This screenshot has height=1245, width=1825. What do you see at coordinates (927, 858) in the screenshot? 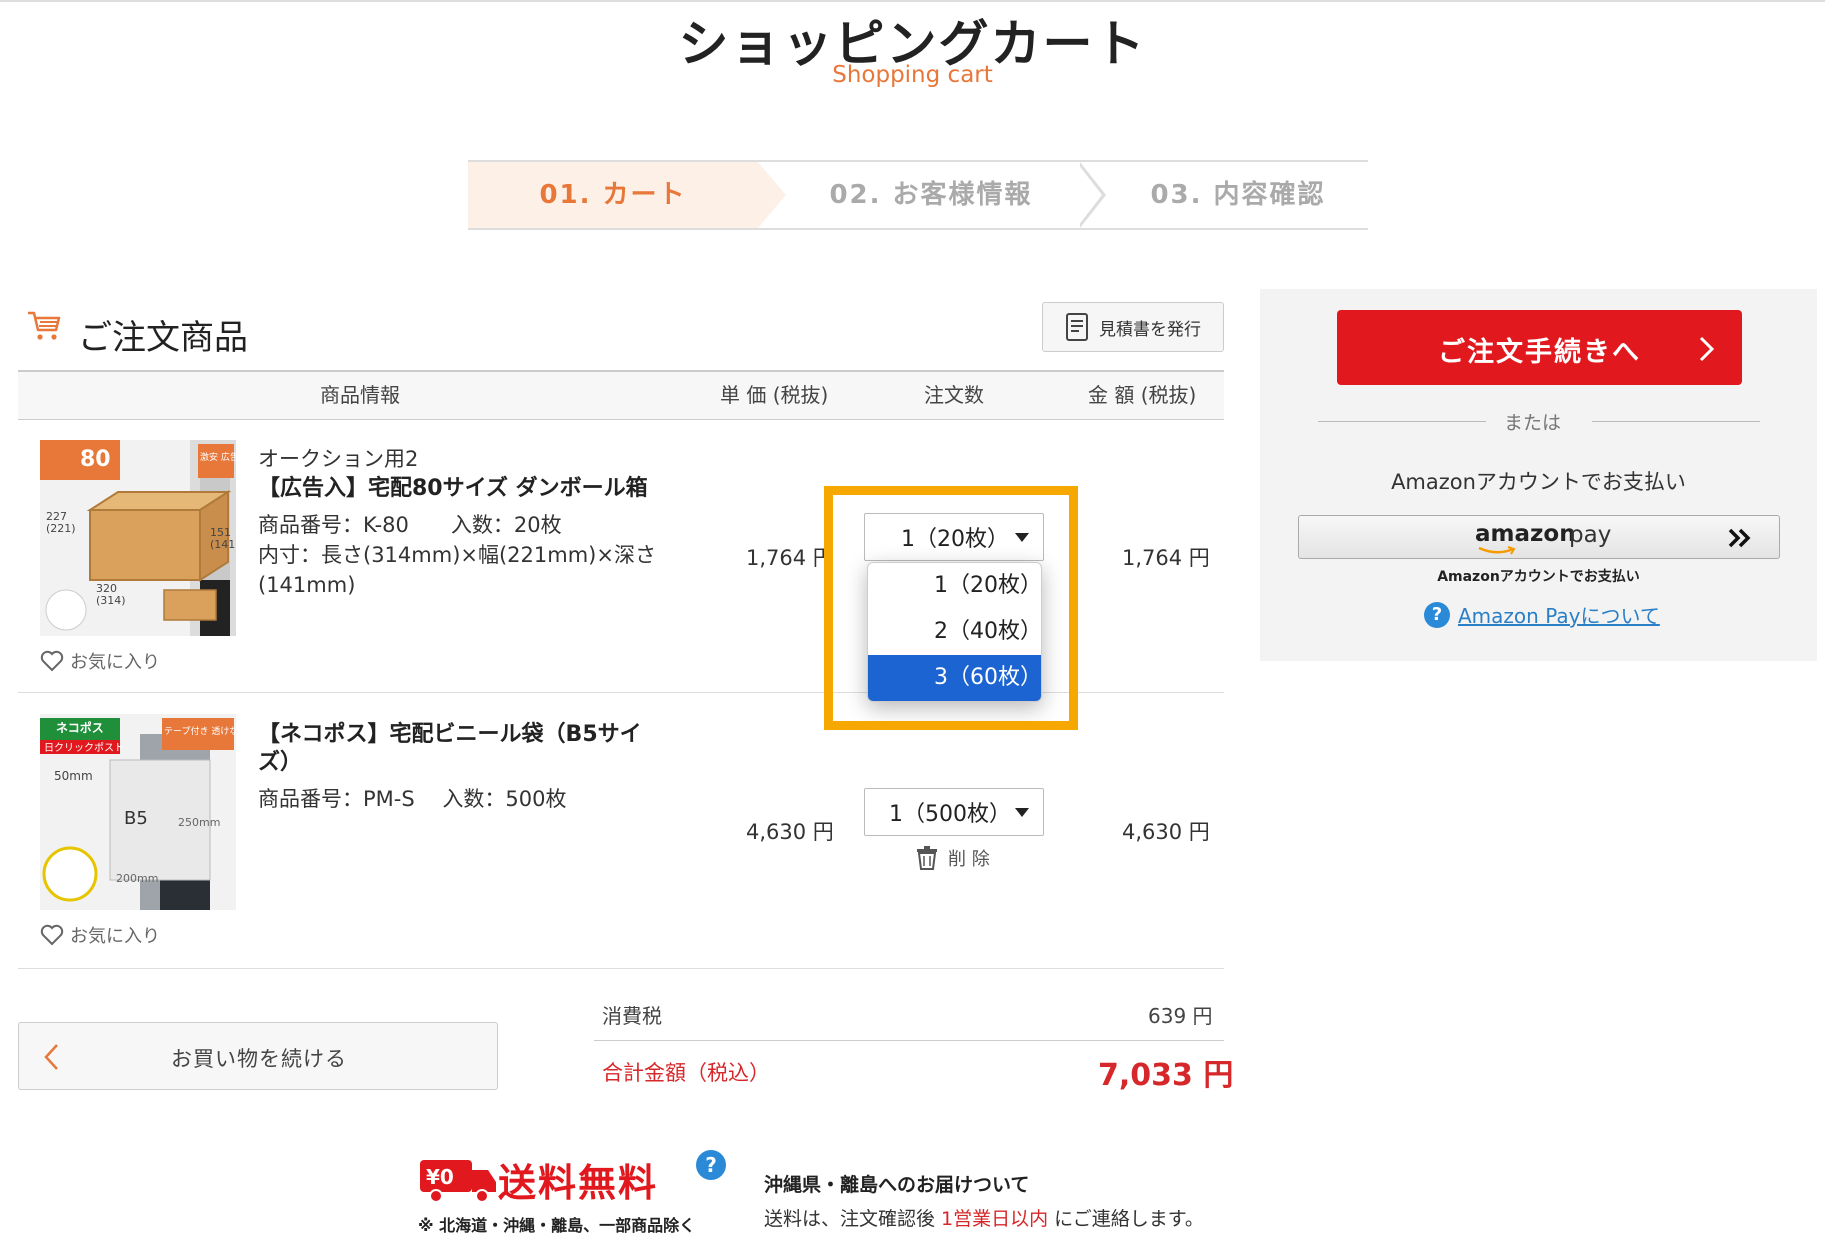
I see `trash-icon` at bounding box center [927, 858].